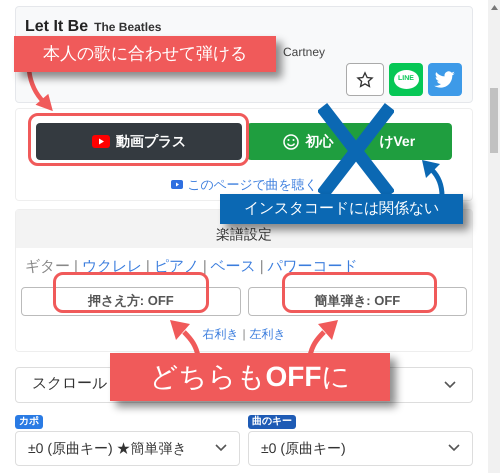  I want to click on button-text: 初心, so click(319, 141).